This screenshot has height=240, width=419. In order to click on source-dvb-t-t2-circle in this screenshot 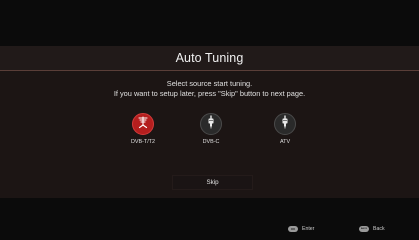, I will do `click(143, 124)`.